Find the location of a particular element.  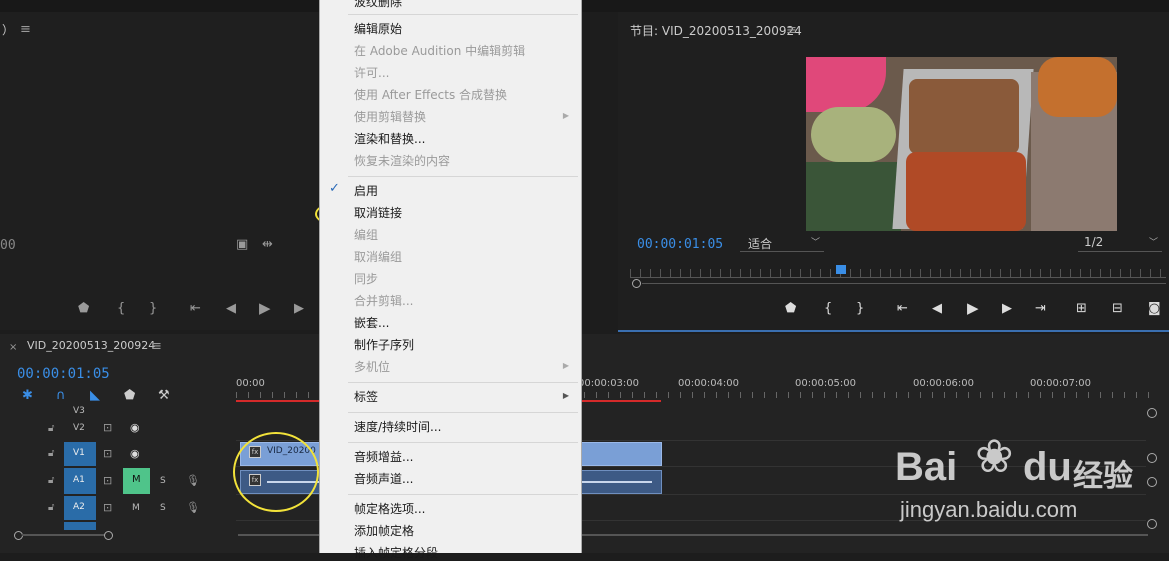

menu-item-unlink: 取消链接 is located at coordinates (378, 212).